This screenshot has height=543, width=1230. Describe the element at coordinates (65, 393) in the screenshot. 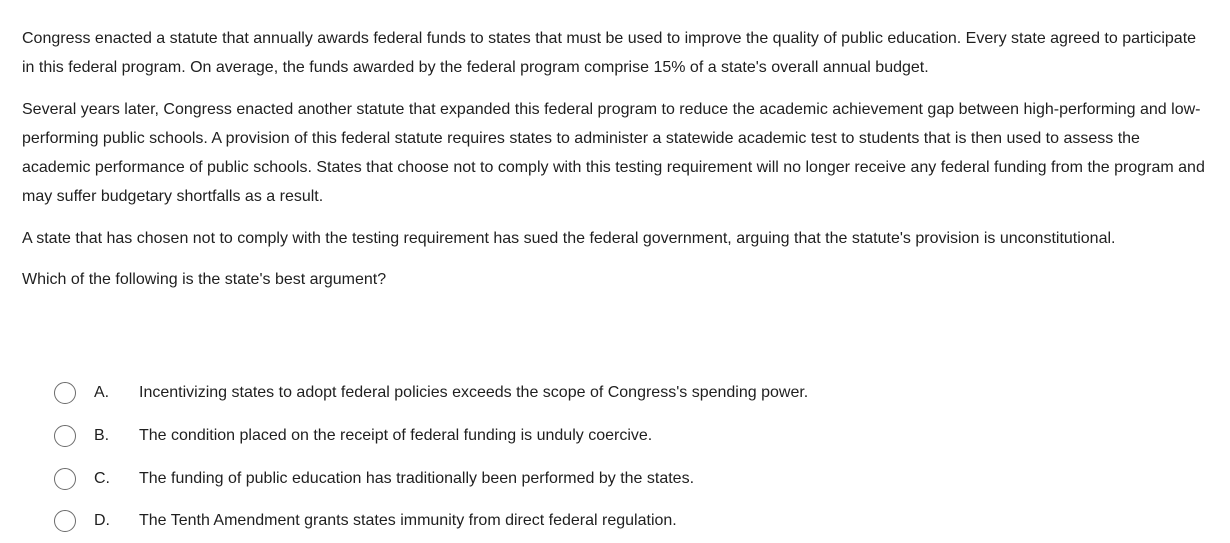

I see `radio-button-a` at that location.